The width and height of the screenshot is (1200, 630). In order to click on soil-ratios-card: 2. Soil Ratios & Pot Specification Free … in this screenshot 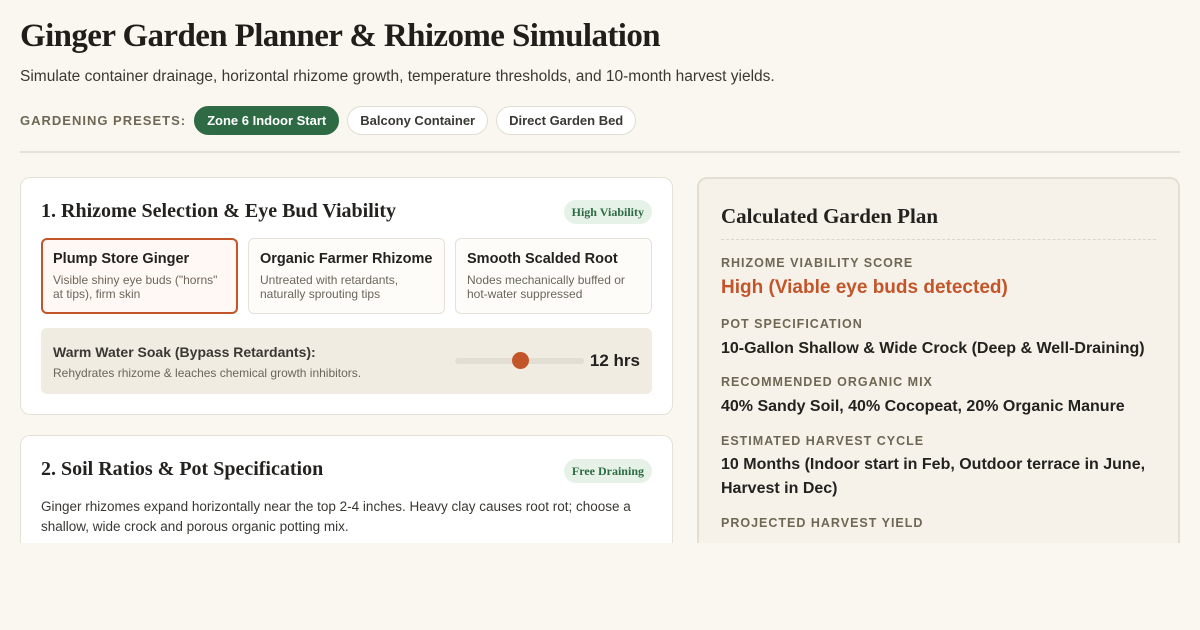, I will do `click(346, 489)`.